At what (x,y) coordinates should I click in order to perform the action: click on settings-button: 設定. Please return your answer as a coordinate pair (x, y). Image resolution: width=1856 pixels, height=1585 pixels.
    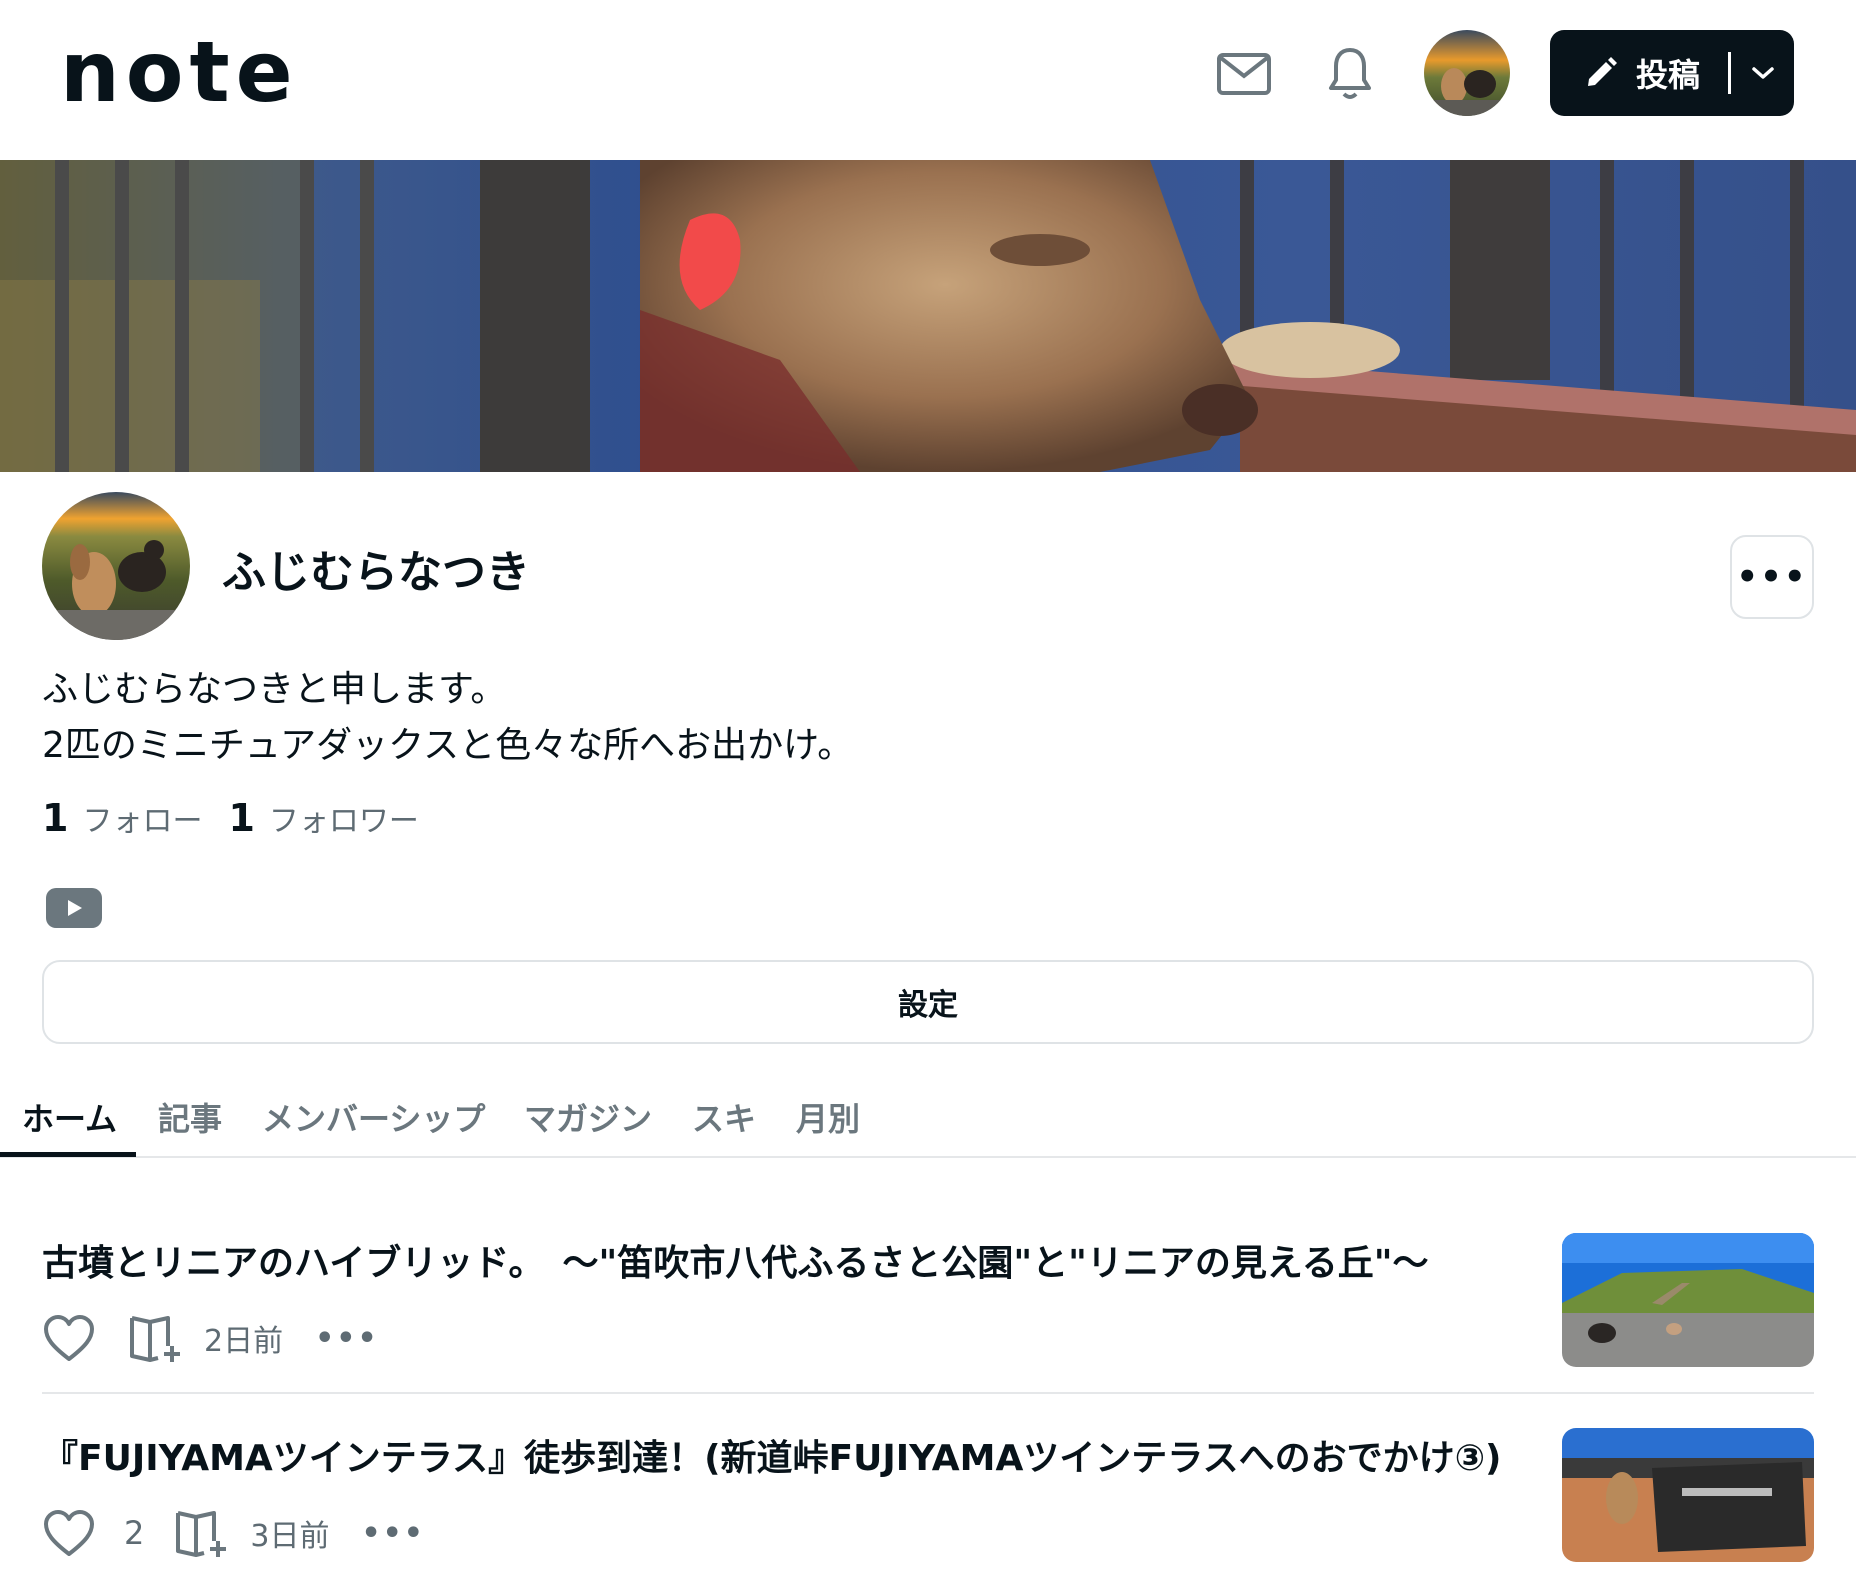
    Looking at the image, I should click on (928, 1002).